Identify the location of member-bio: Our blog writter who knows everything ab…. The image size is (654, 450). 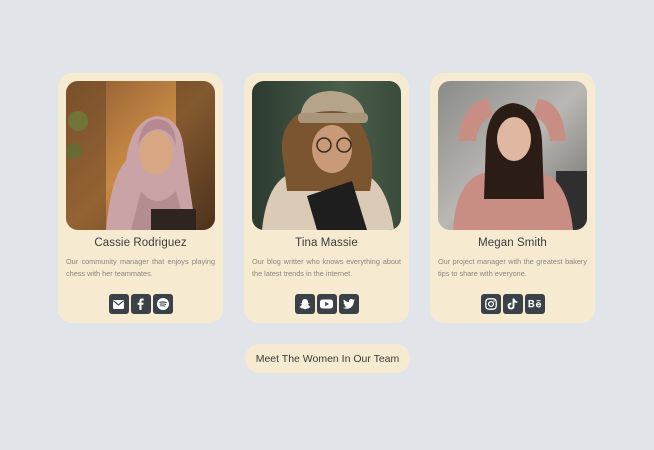
(326, 267).